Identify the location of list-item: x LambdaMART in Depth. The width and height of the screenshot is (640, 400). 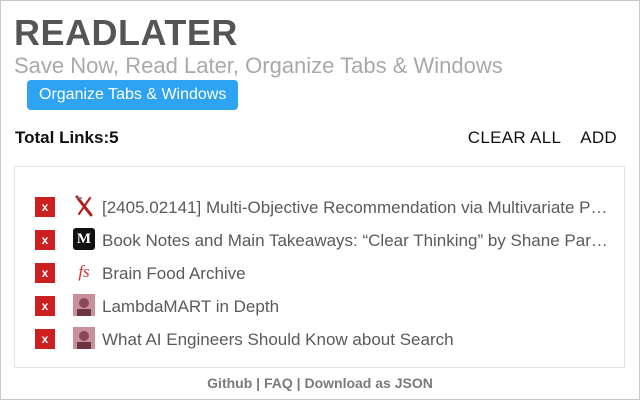
(319, 306).